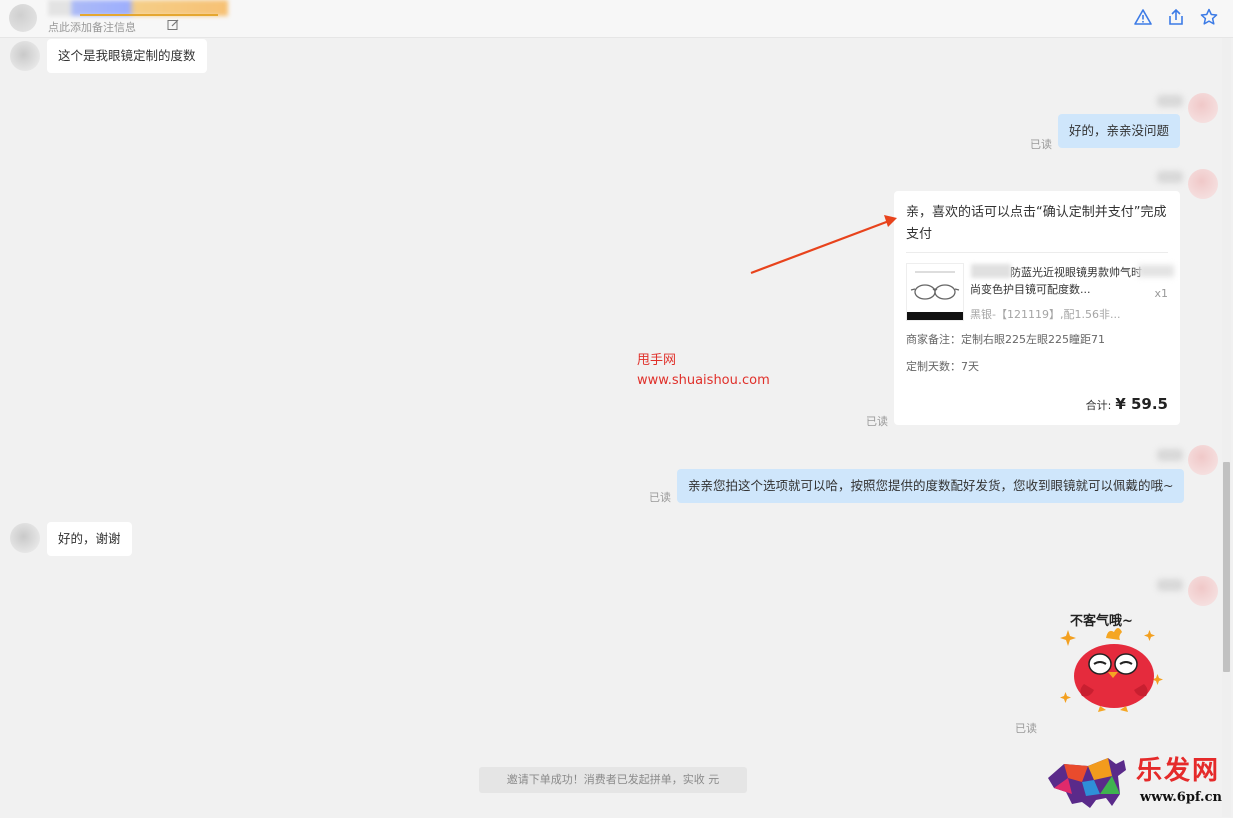  I want to click on order-total: 合计: ¥ 59.5, so click(1127, 404).